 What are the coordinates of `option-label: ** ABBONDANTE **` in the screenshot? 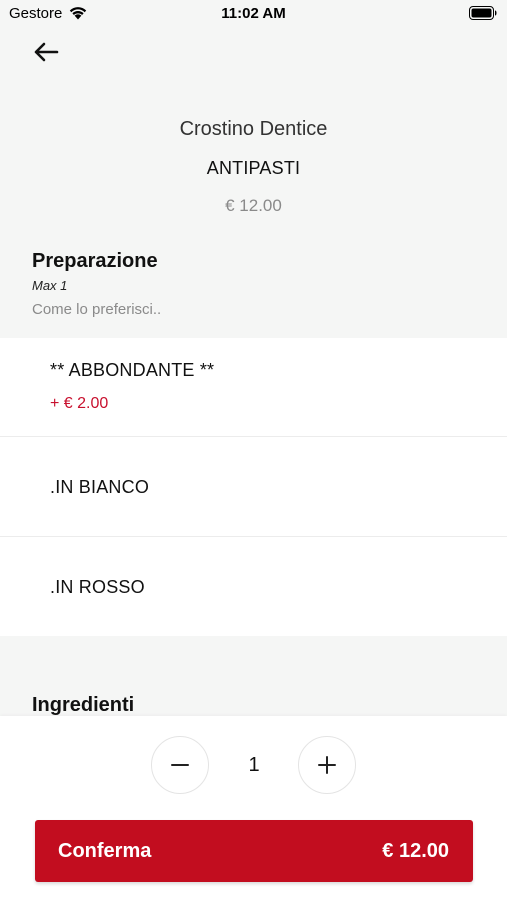 It's located at (132, 370).